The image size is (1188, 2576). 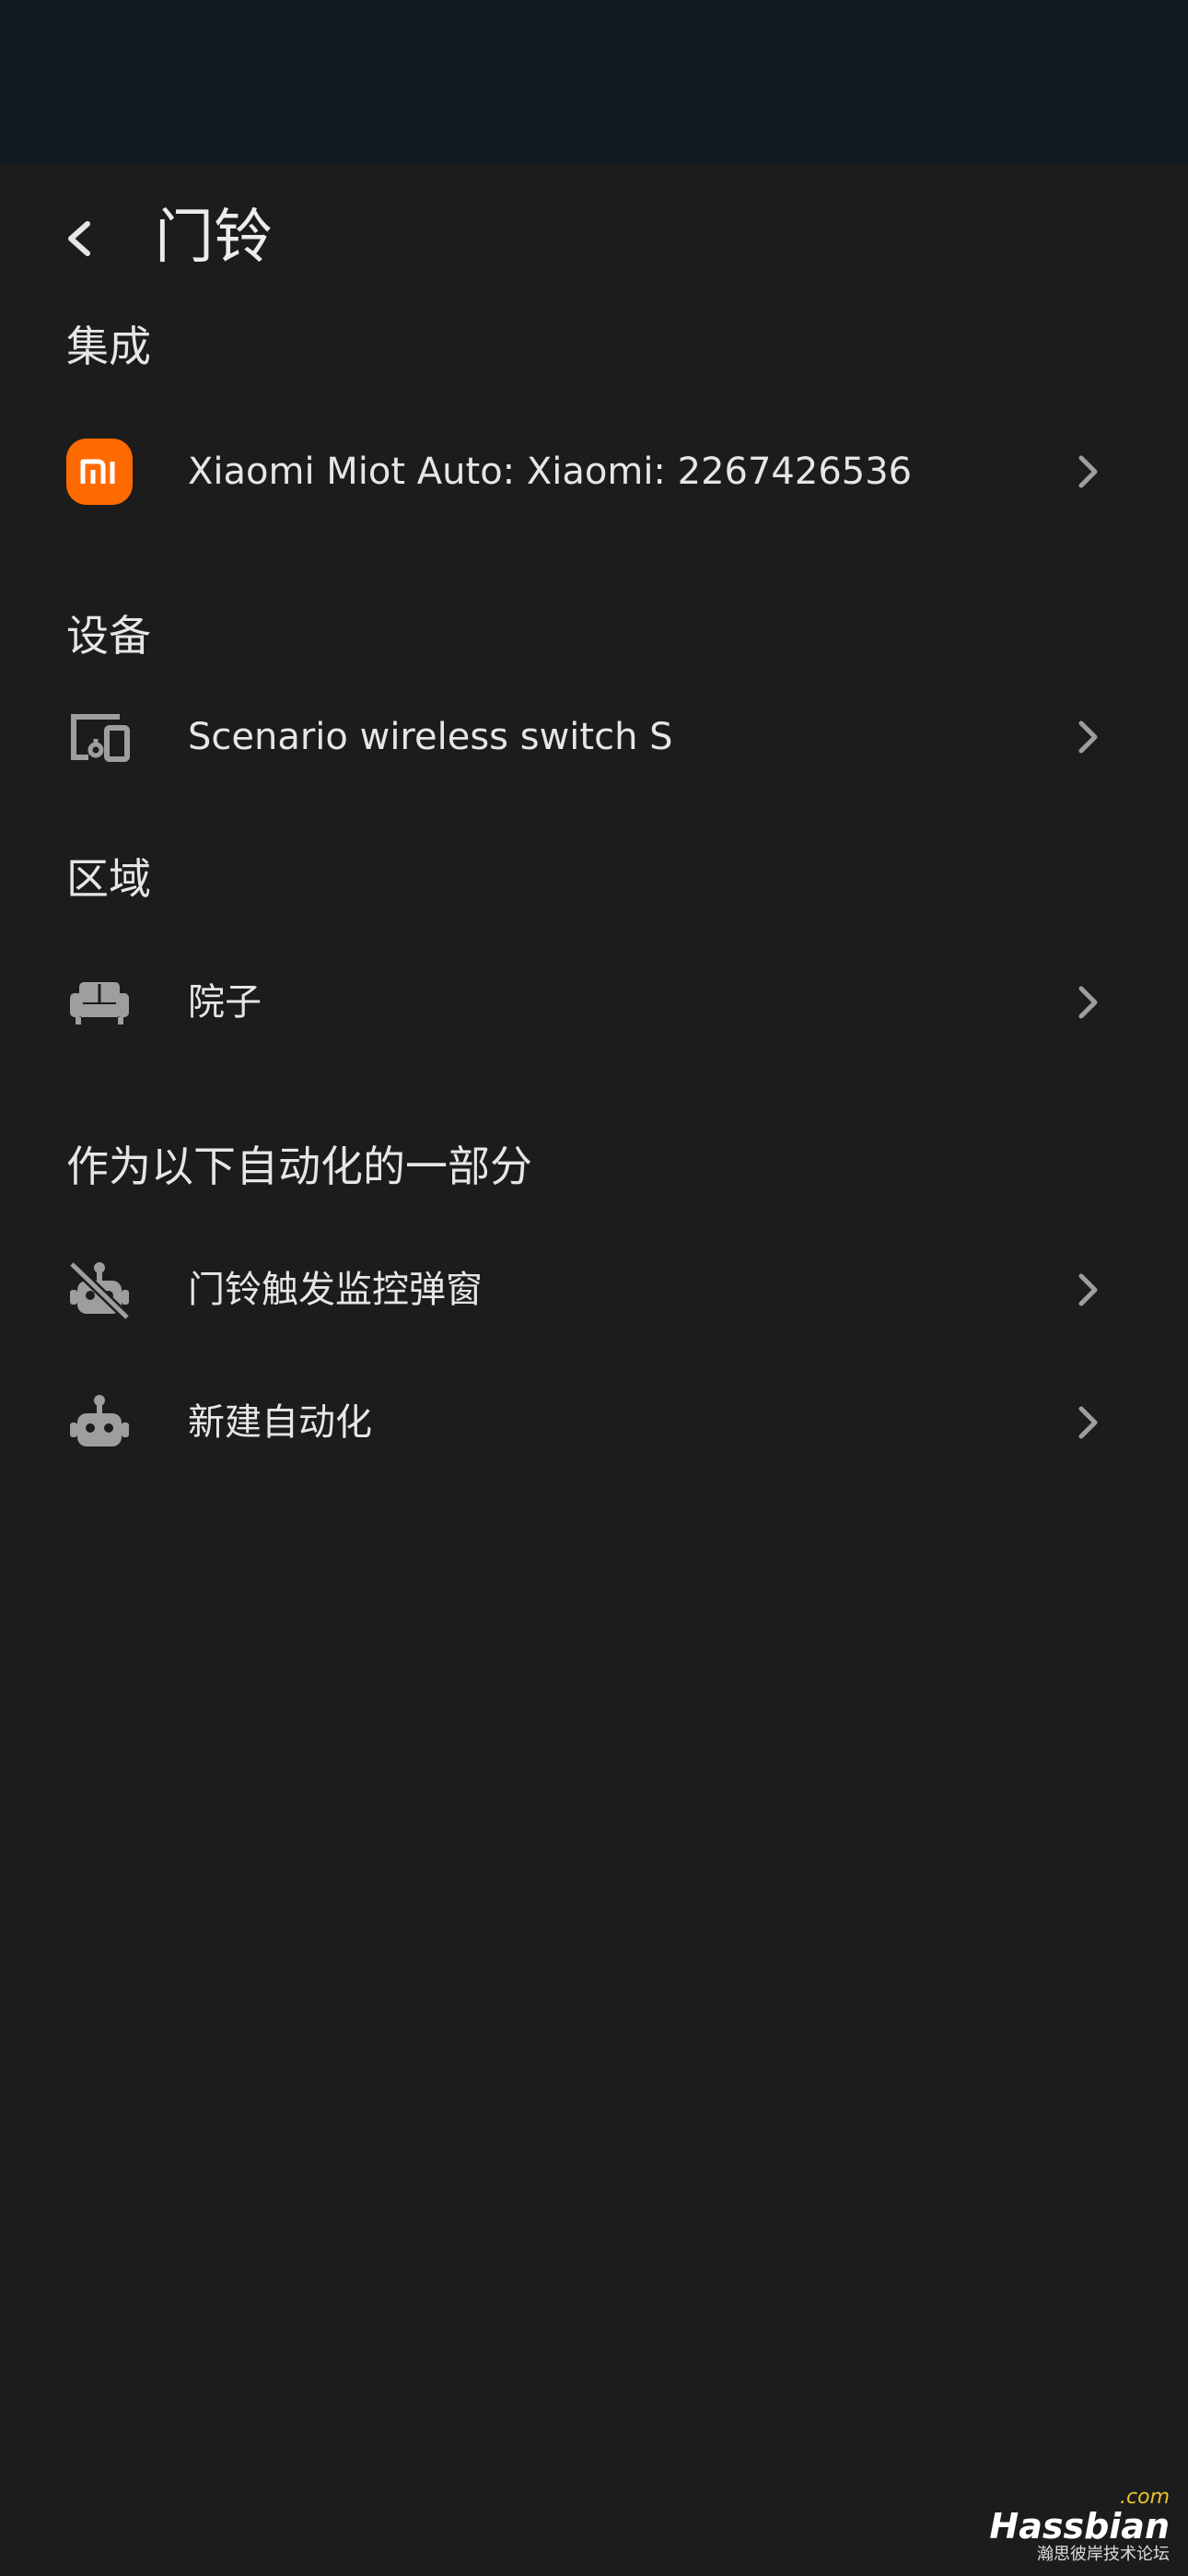 I want to click on automation-row: 门铃触发监控弹窗, so click(x=594, y=1290).